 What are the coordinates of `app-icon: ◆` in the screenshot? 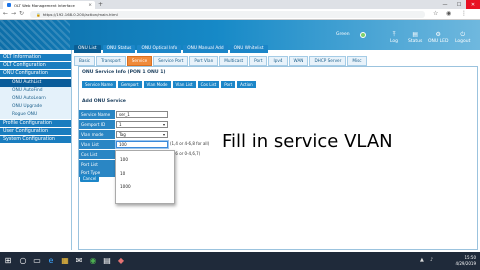 It's located at (121, 261).